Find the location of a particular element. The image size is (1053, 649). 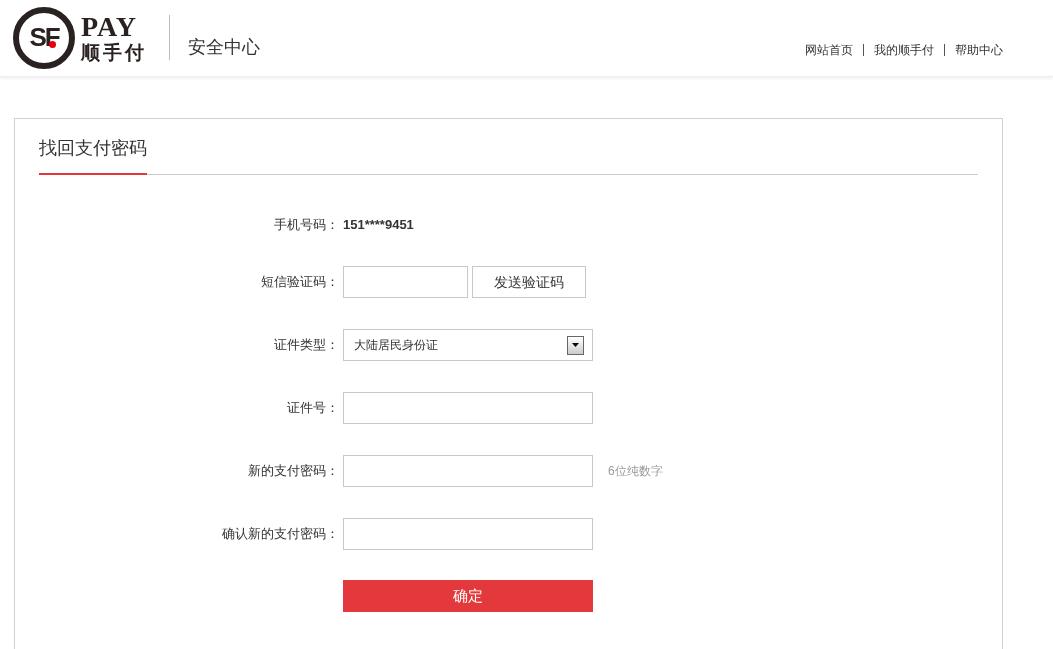

nav-link: 帮助中心 is located at coordinates (979, 50).